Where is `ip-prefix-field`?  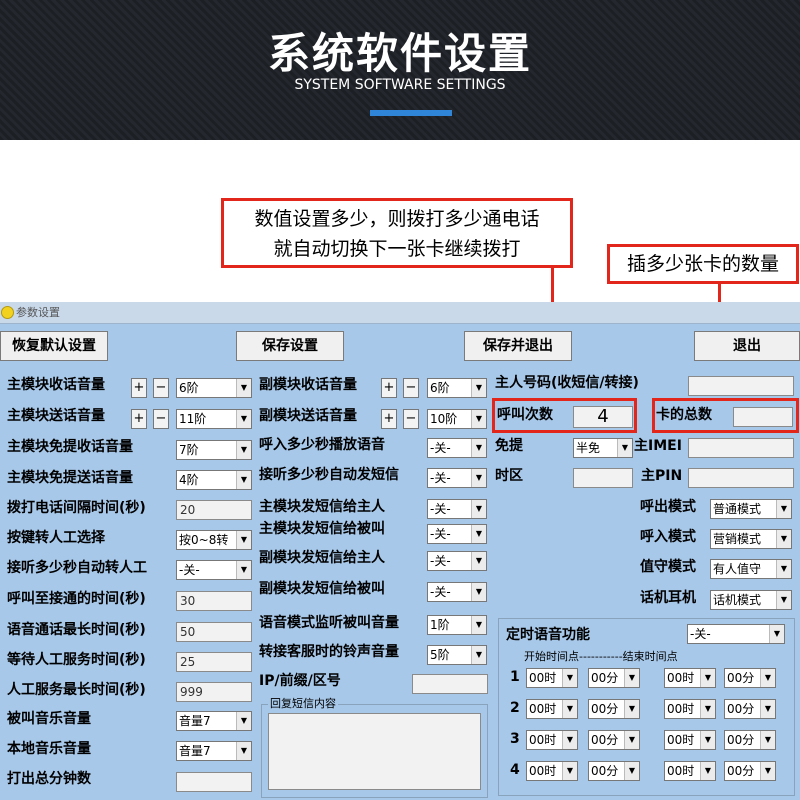
ip-prefix-field is located at coordinates (450, 684).